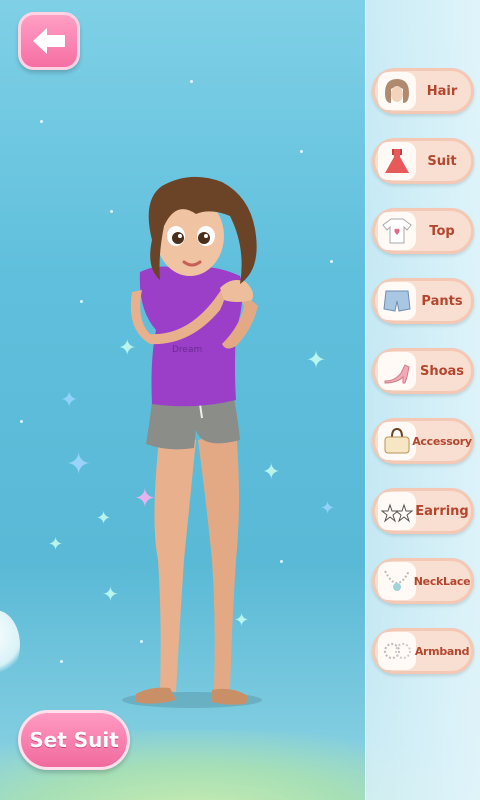 Image resolution: width=480 pixels, height=800 pixels. I want to click on shorts-icon, so click(397, 301).